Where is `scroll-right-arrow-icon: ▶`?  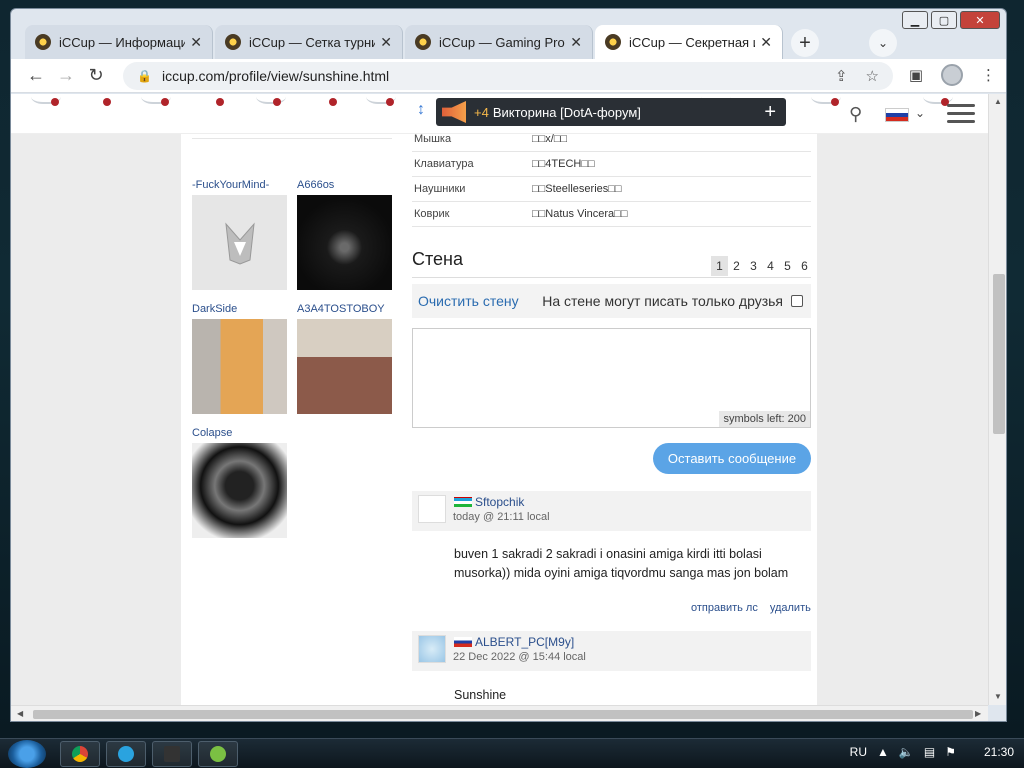
scroll-right-arrow-icon: ▶ is located at coordinates (978, 713).